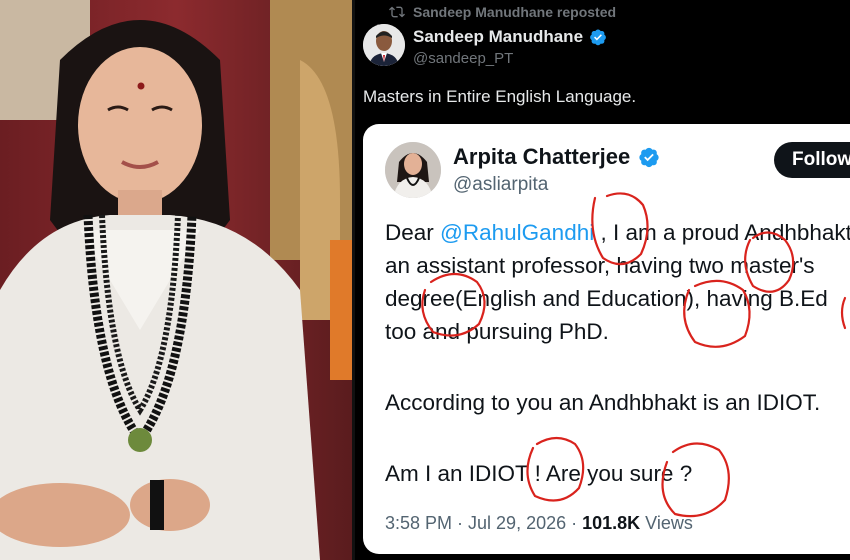  Describe the element at coordinates (666, 523) in the screenshot. I see `views-label: Views` at that location.